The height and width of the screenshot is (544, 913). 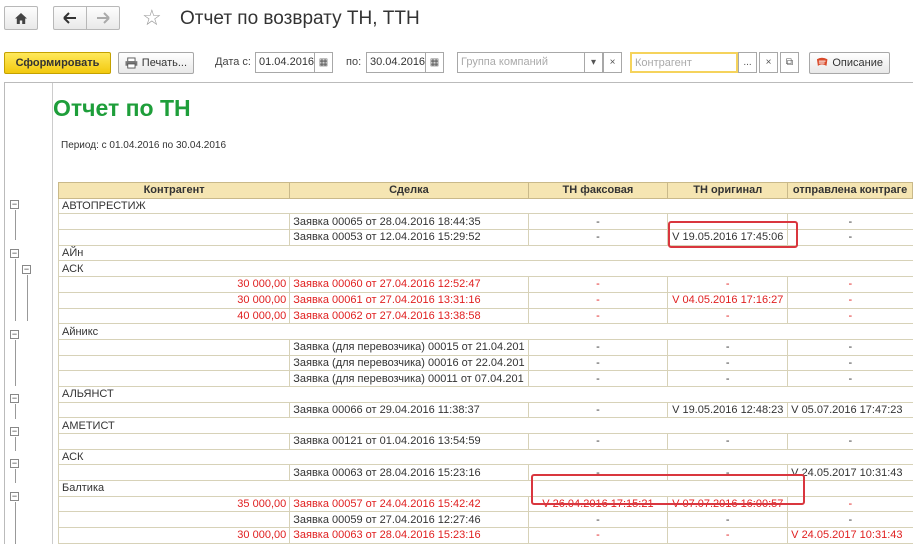 What do you see at coordinates (29, 313) in the screenshot?
I see `grouping-gutter: − − − − − − − −` at bounding box center [29, 313].